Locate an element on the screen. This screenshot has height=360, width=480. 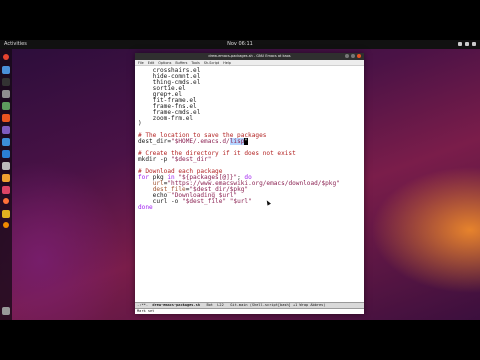
modeline-position: Bot is located at coordinates (209, 305).